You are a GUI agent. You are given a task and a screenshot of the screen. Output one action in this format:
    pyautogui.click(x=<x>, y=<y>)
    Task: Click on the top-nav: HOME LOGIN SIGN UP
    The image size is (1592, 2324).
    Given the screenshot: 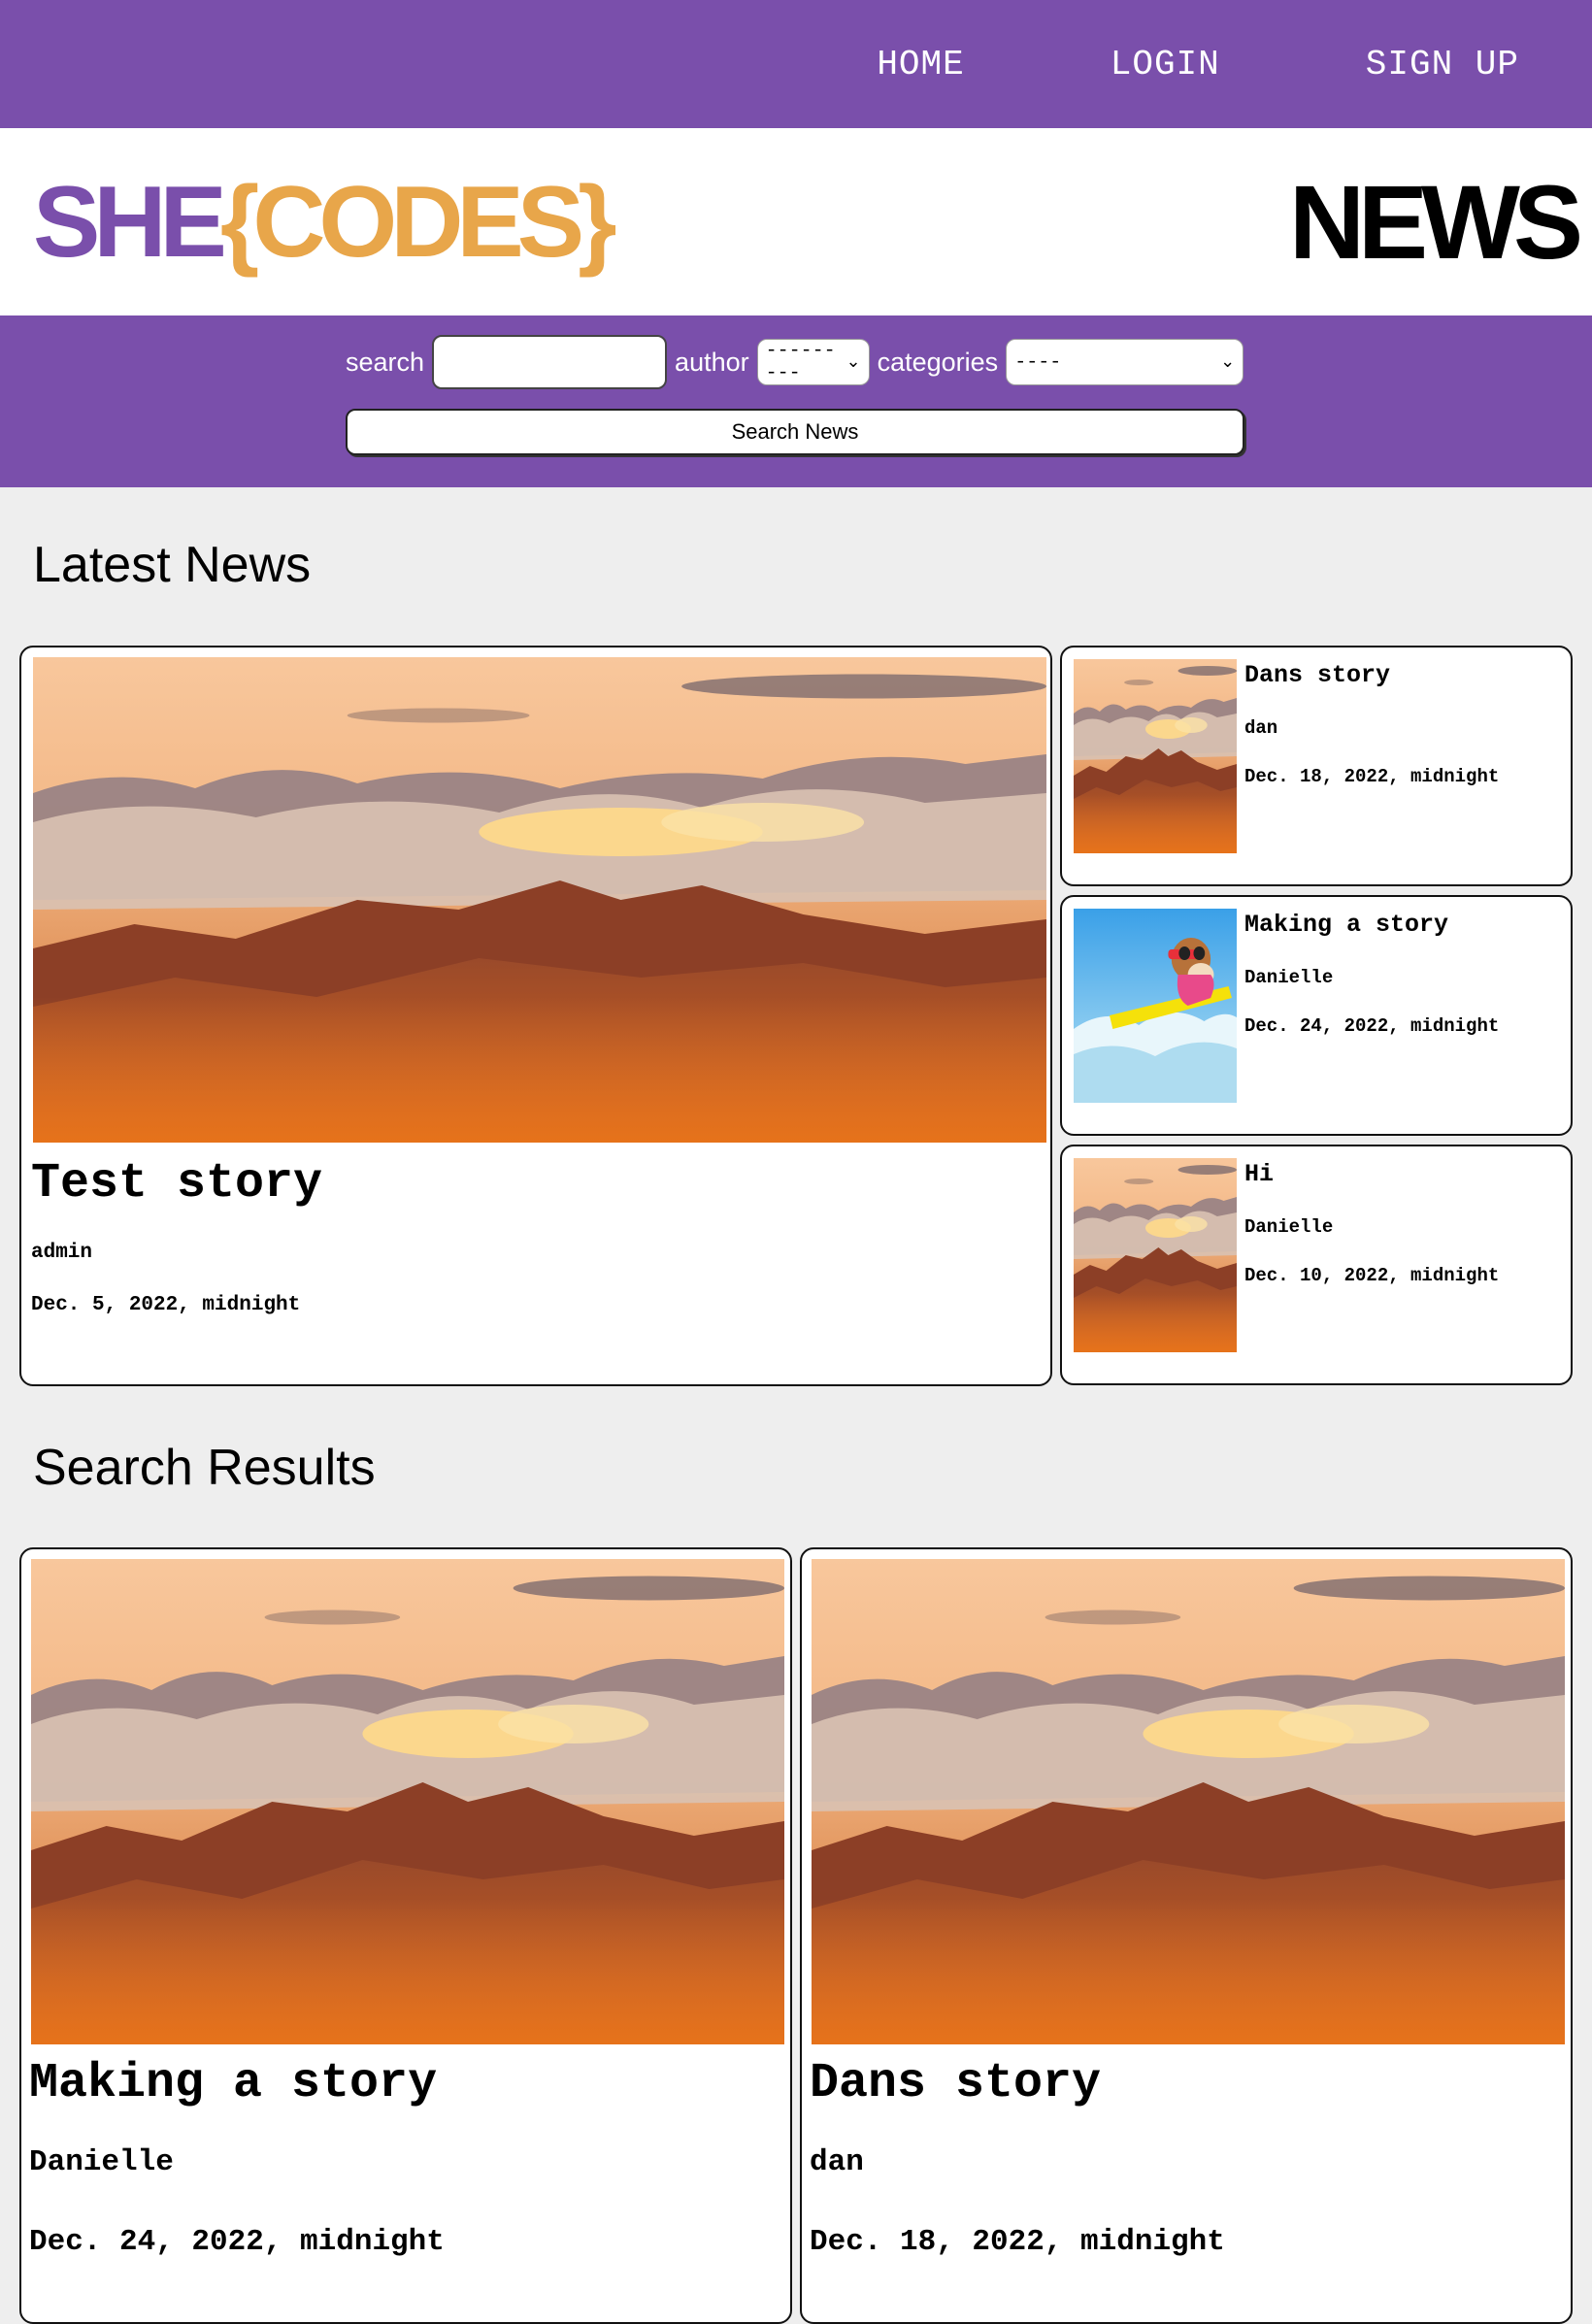 What is the action you would take?
    pyautogui.click(x=796, y=64)
    